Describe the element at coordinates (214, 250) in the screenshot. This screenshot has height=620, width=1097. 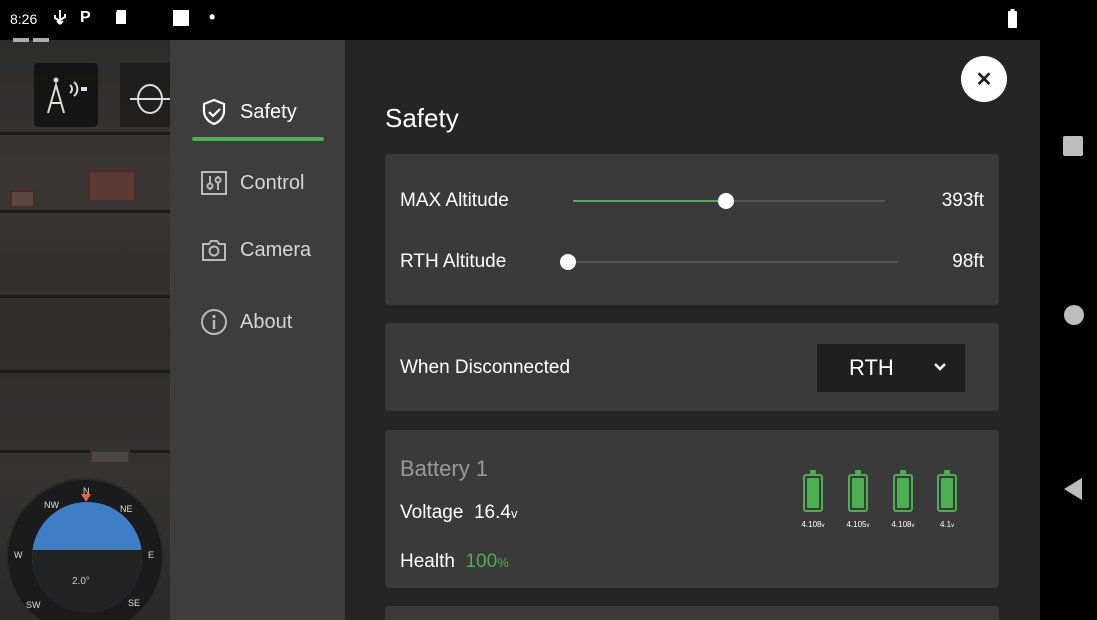
I see `camera-icon` at that location.